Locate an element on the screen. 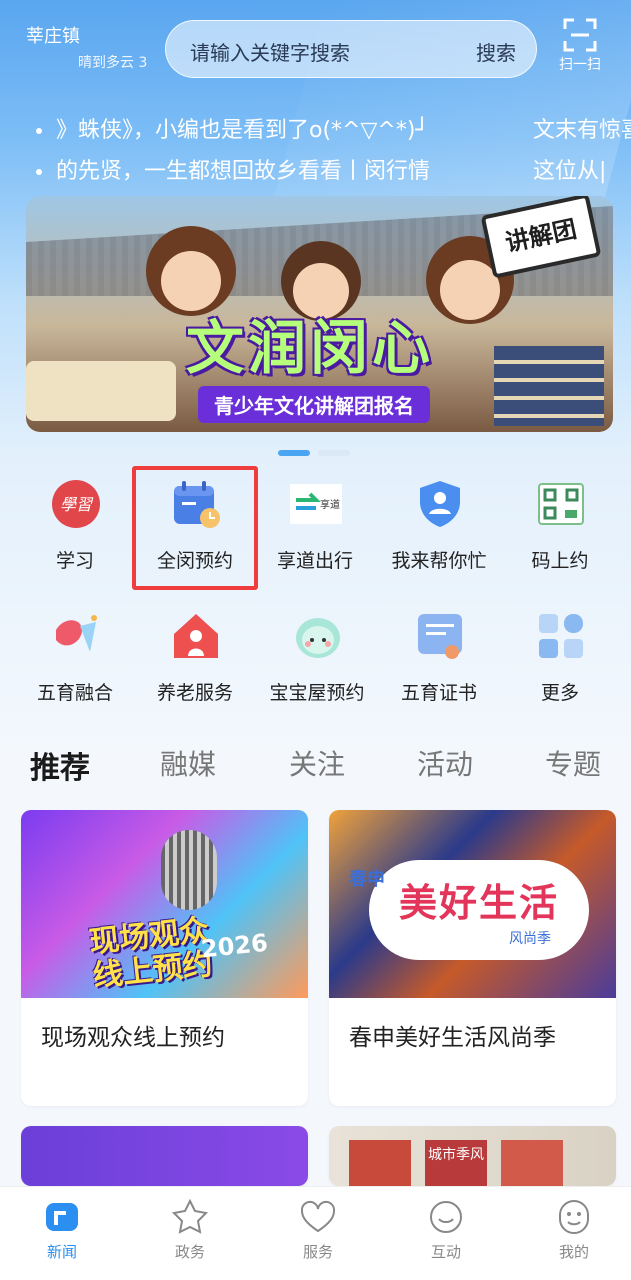 This screenshot has height=1280, width=631. news-icon is located at coordinates (62, 1217).